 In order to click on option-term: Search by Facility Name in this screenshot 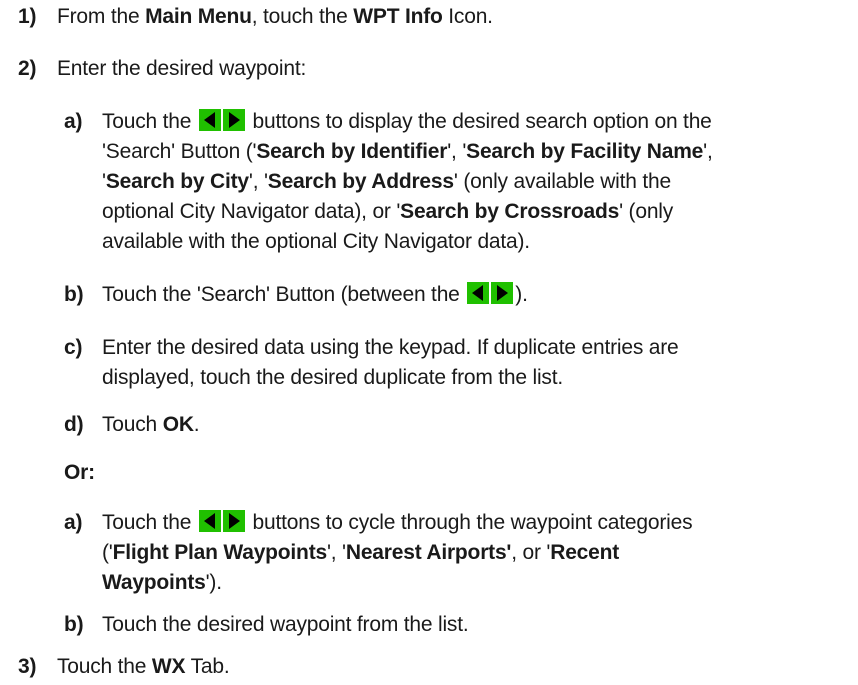, I will do `click(585, 151)`.